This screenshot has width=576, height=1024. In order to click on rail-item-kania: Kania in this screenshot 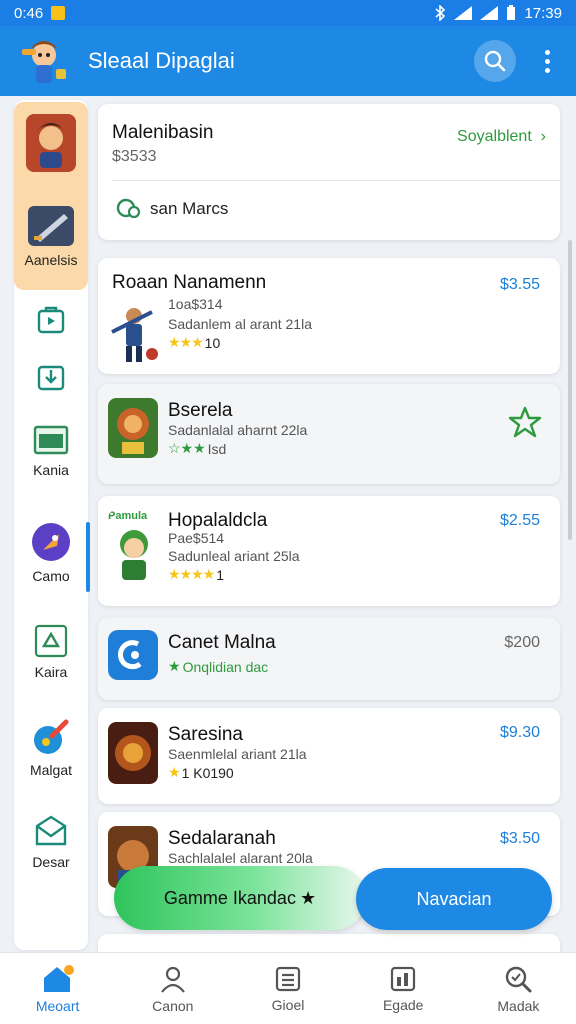, I will do `click(51, 451)`.